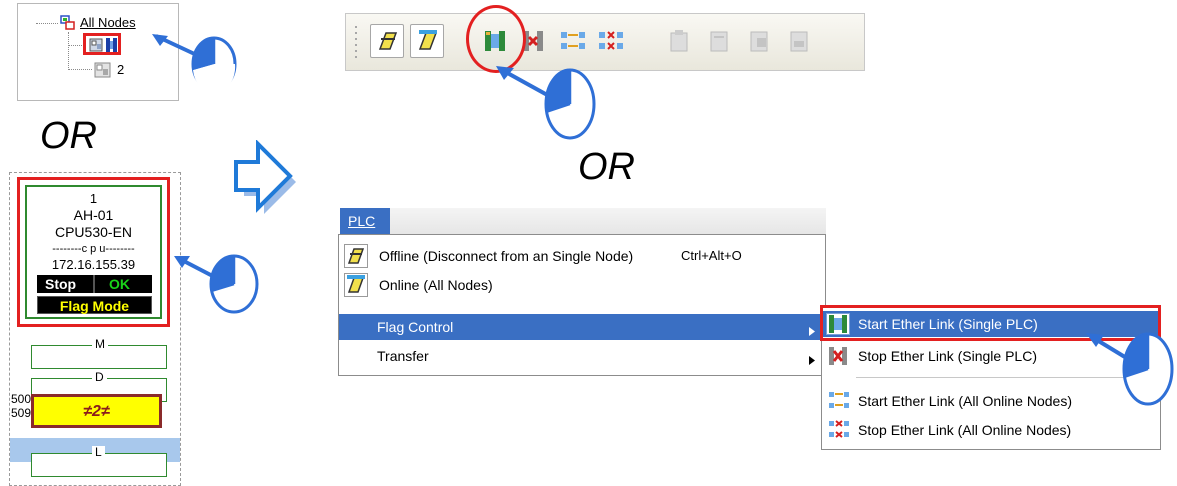 The height and width of the screenshot is (486, 1177). I want to click on memory-label-d: D, so click(99, 377).